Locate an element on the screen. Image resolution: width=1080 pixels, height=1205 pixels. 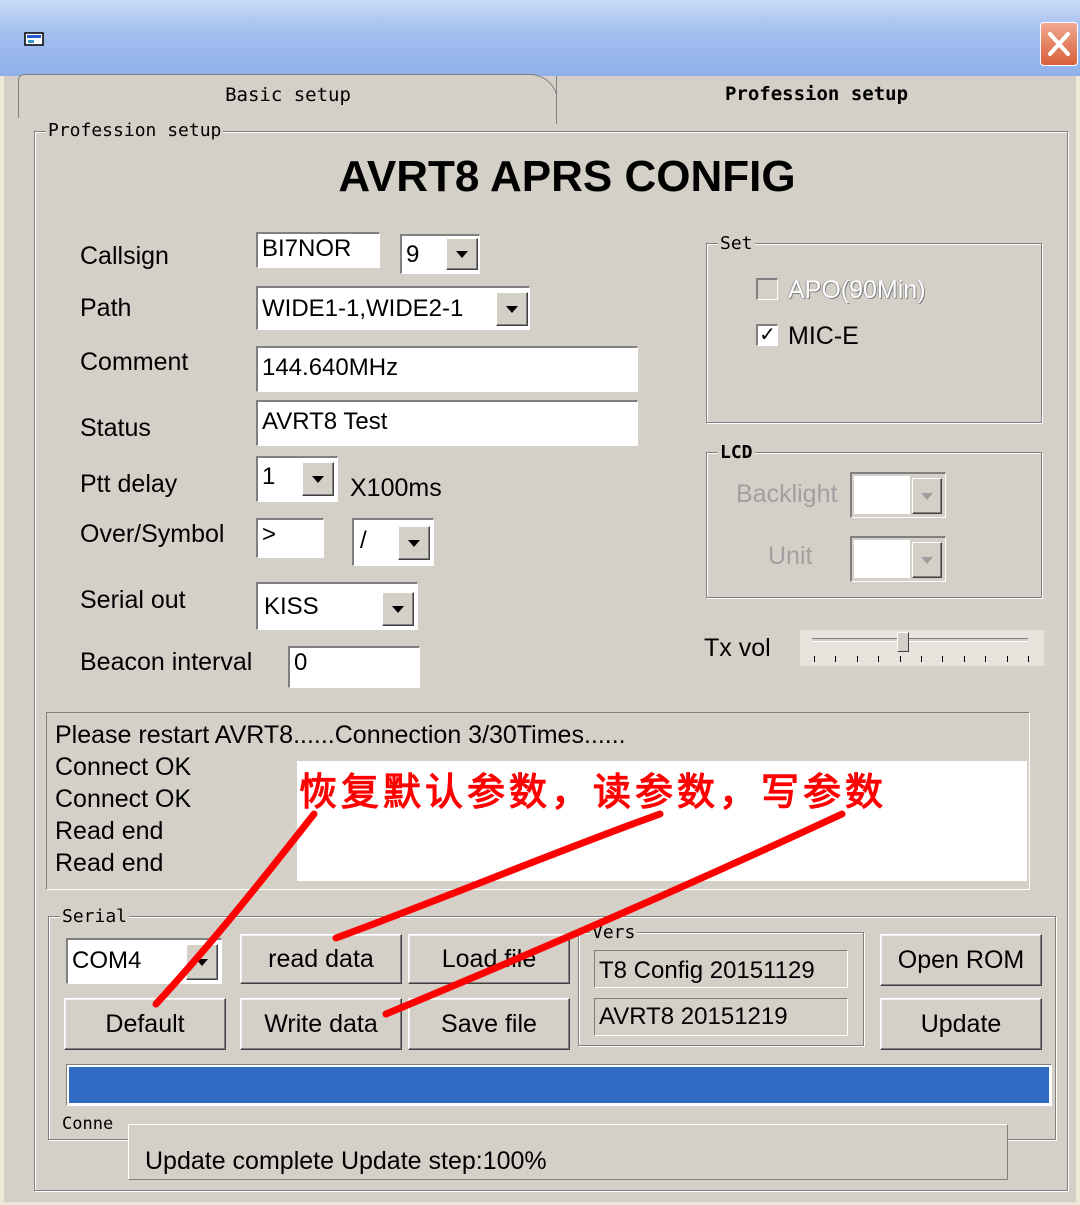
serial-legend: Serial is located at coordinates (95, 916).